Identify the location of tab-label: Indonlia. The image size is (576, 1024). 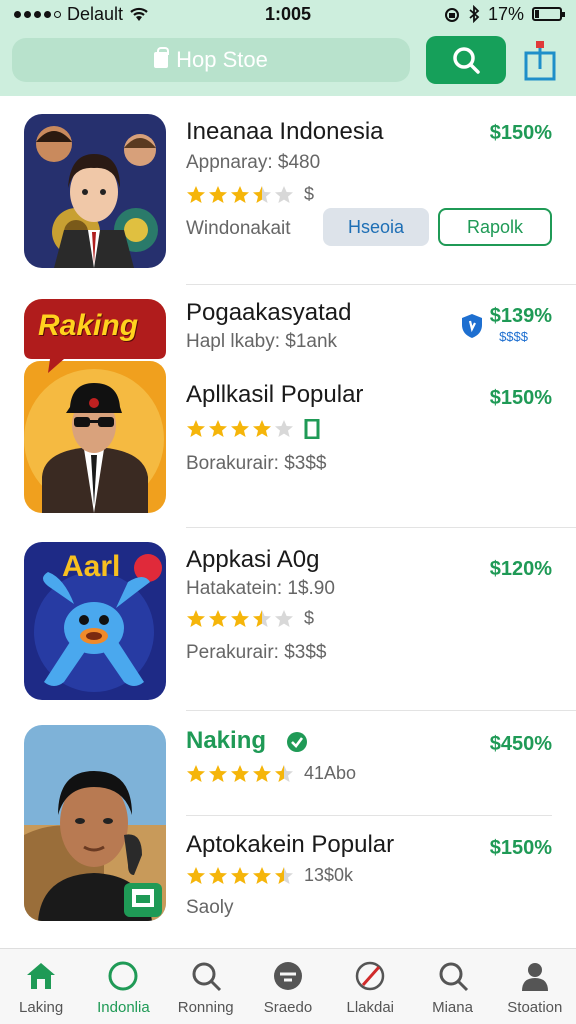
(123, 1007).